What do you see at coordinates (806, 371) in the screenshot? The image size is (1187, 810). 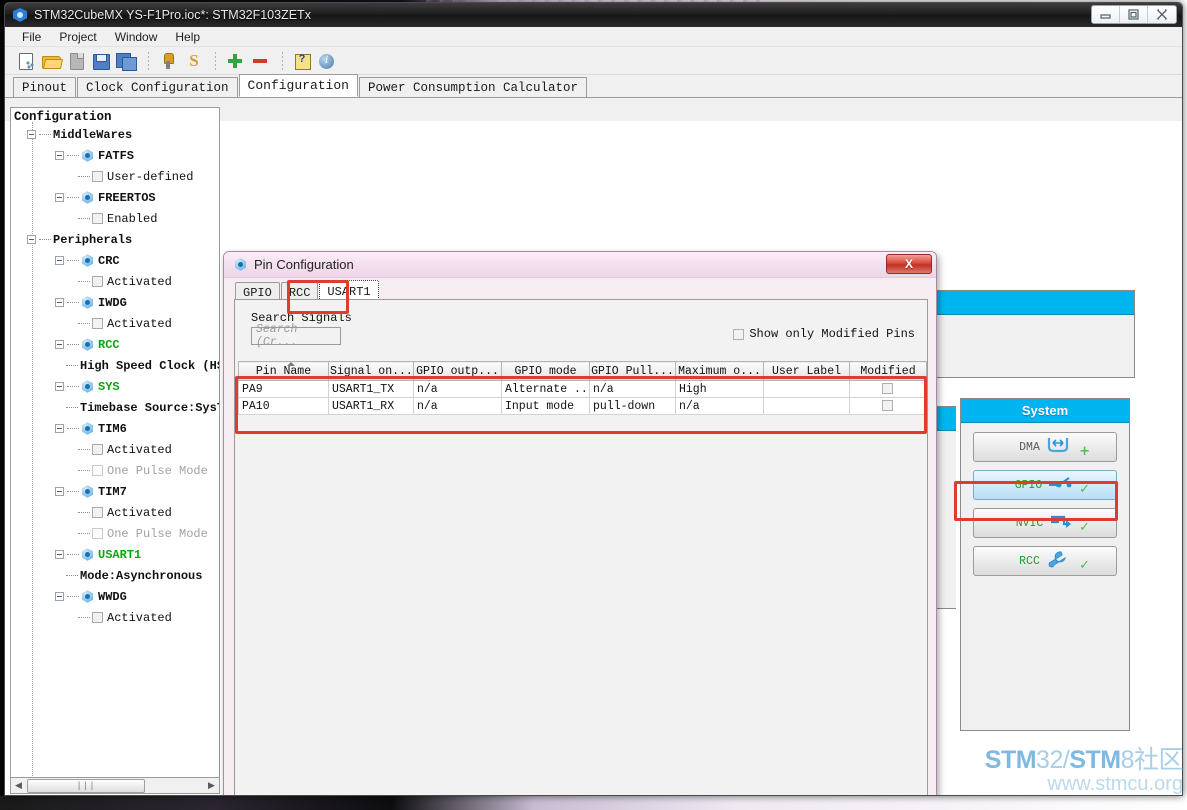 I see `column-header-user-label: User Label` at bounding box center [806, 371].